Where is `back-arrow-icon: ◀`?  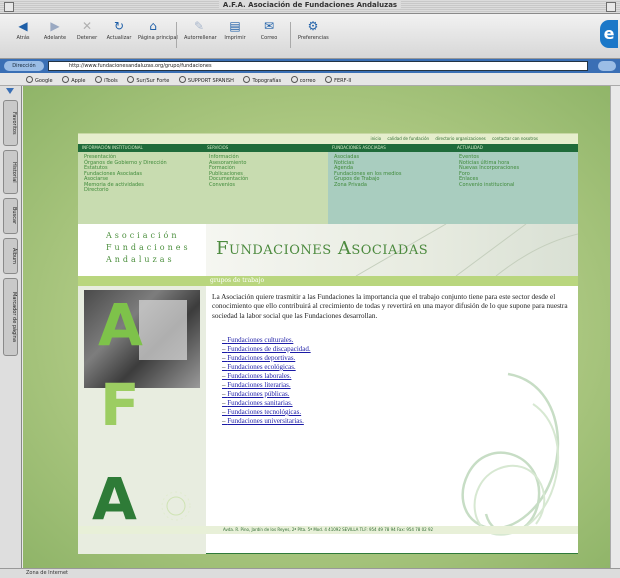
back-arrow-icon: ◀ is located at coordinates (23, 26).